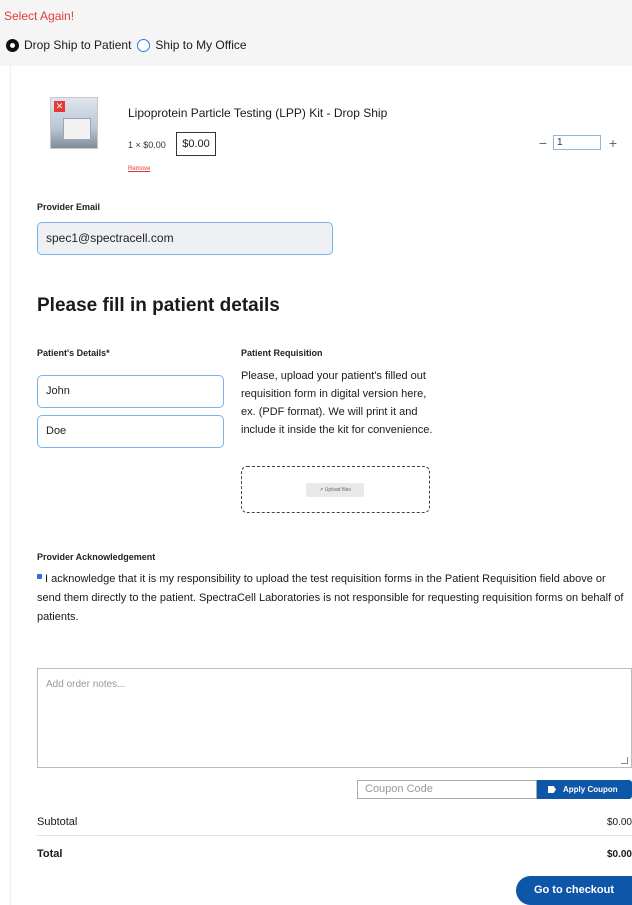 The height and width of the screenshot is (905, 632). What do you see at coordinates (158, 305) in the screenshot?
I see `patient-section-title: Please fill in patient details` at bounding box center [158, 305].